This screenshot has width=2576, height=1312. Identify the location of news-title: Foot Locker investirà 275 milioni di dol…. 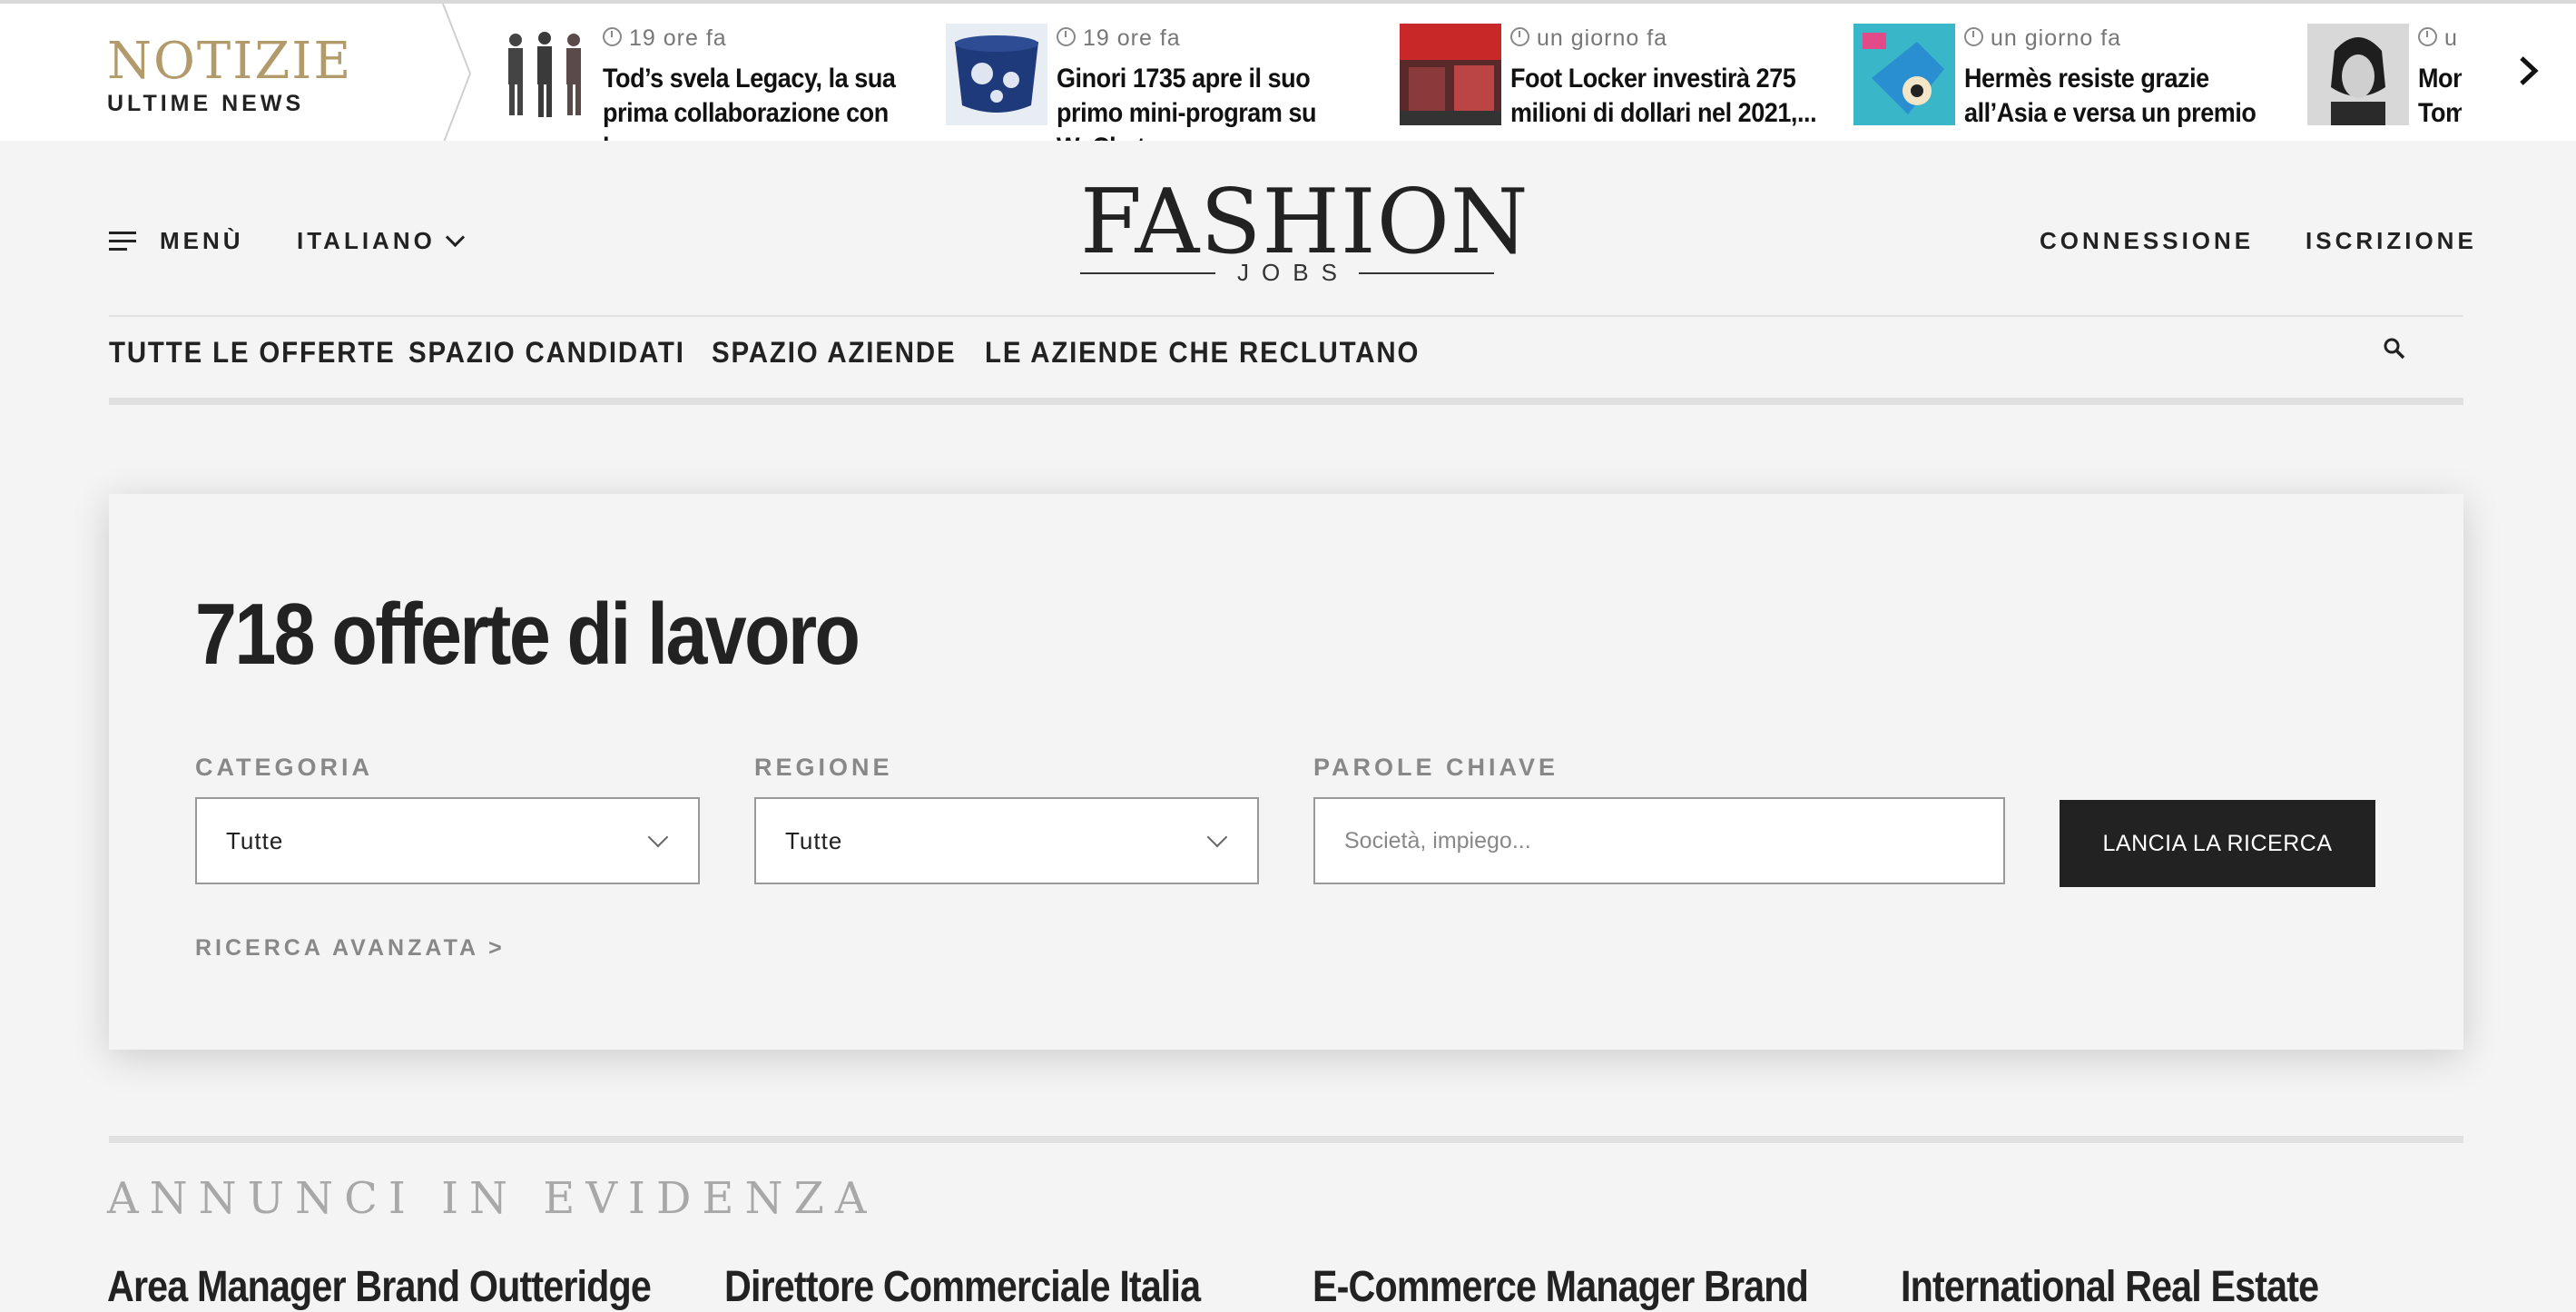
(1665, 96).